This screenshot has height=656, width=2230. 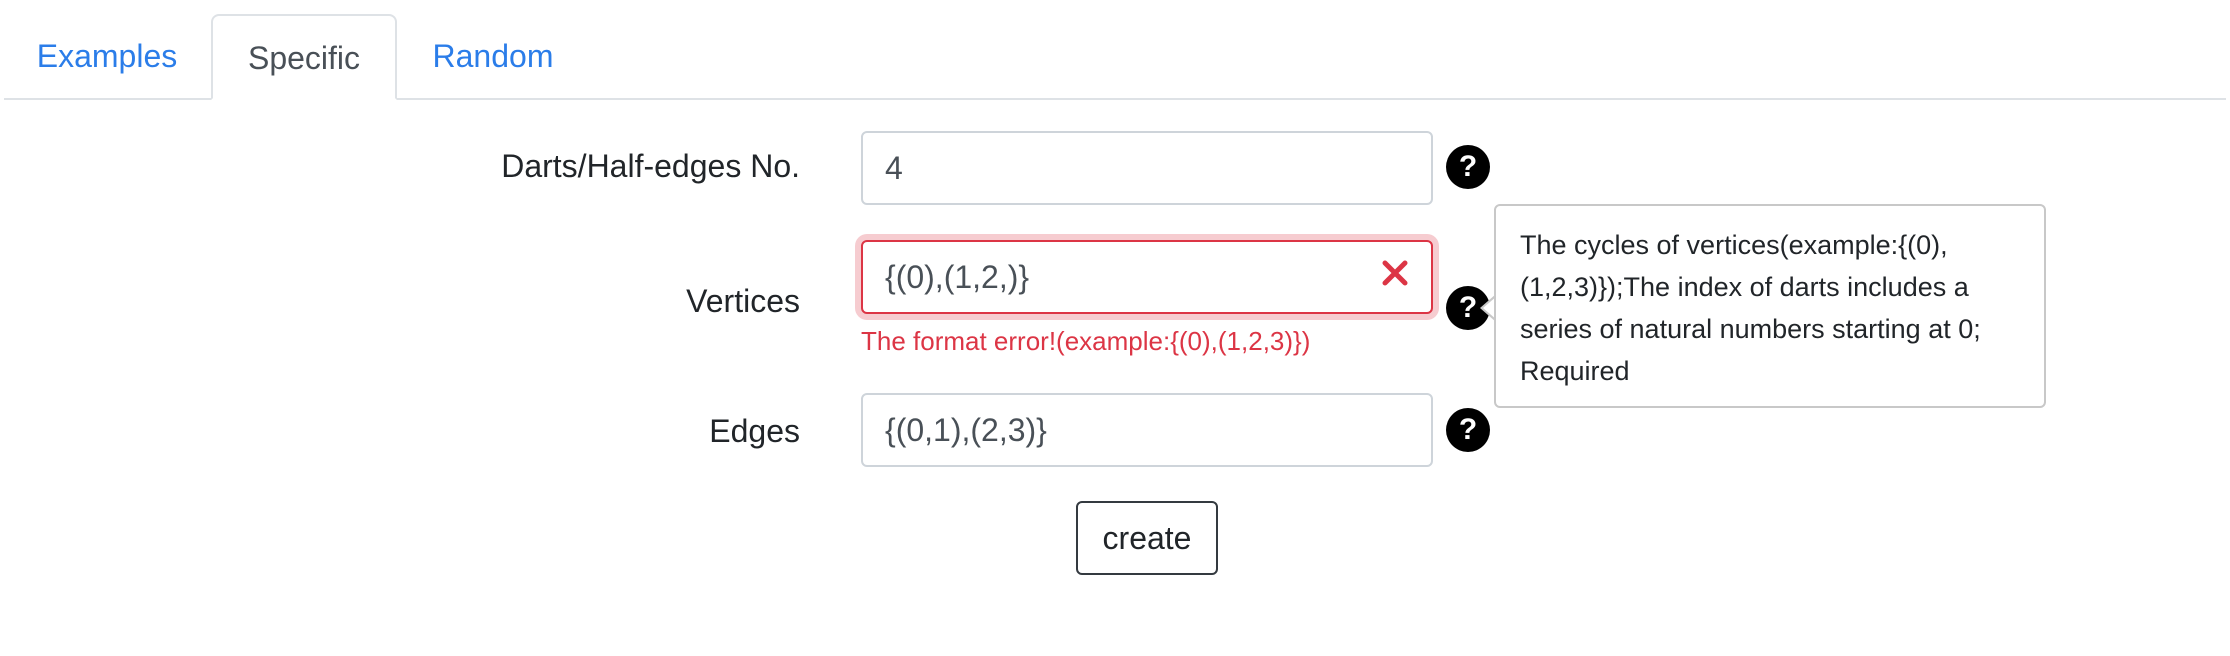 What do you see at coordinates (493, 56) in the screenshot?
I see `tab-random: Random` at bounding box center [493, 56].